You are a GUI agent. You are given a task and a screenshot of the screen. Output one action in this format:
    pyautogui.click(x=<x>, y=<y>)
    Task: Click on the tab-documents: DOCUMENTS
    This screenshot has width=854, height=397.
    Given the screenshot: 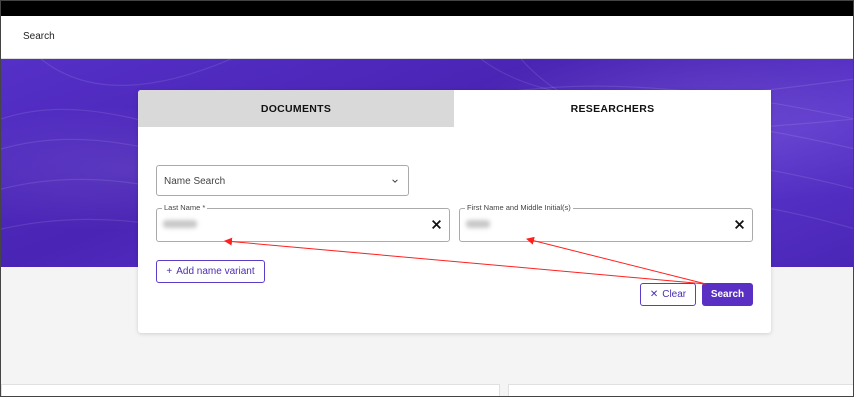 What is the action you would take?
    pyautogui.click(x=296, y=108)
    